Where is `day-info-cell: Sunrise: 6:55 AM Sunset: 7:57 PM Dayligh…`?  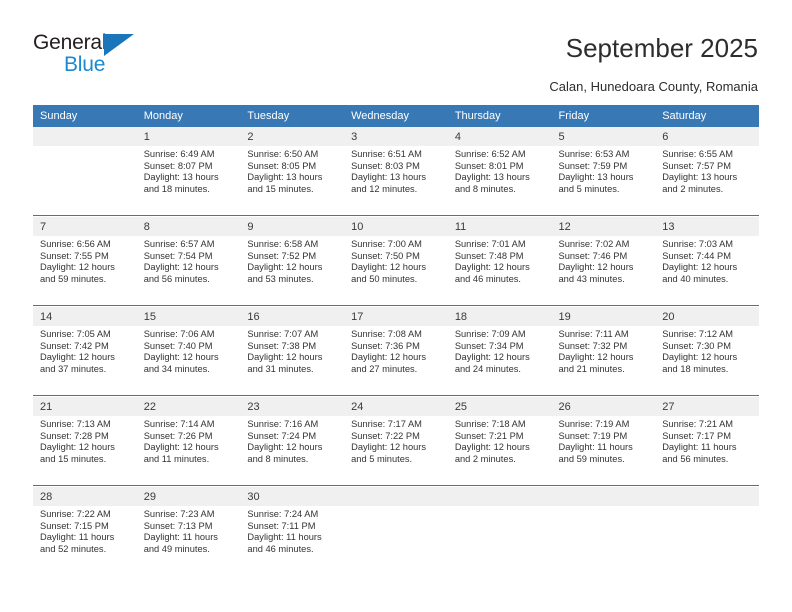
day-info-cell: Sunrise: 6:55 AM Sunset: 7:57 PM Dayligh… is located at coordinates (707, 181).